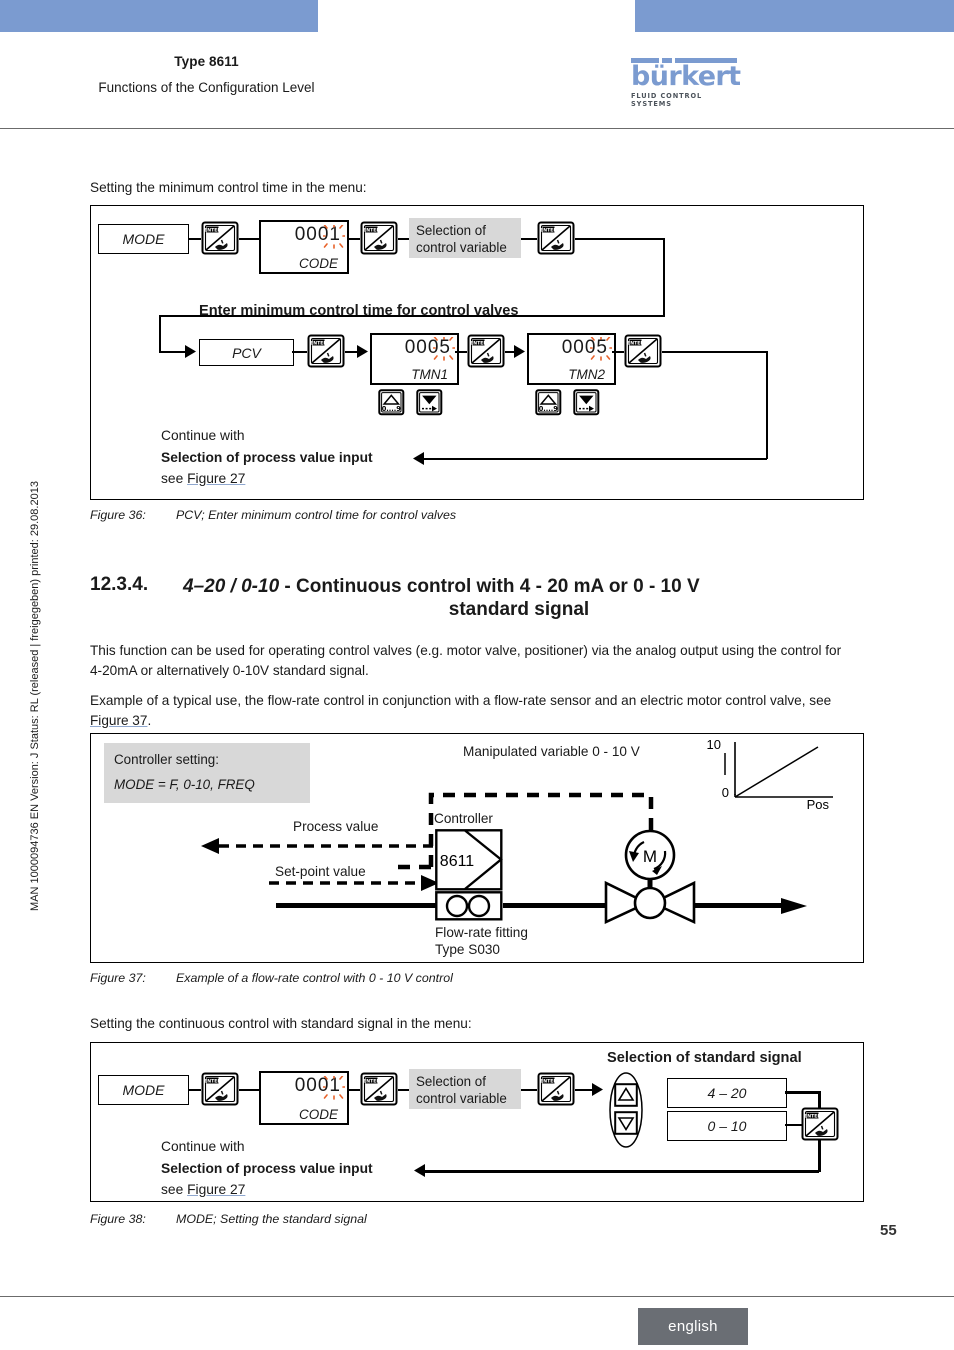  I want to click on figure37-caption-number: Figure 37:, so click(118, 978).